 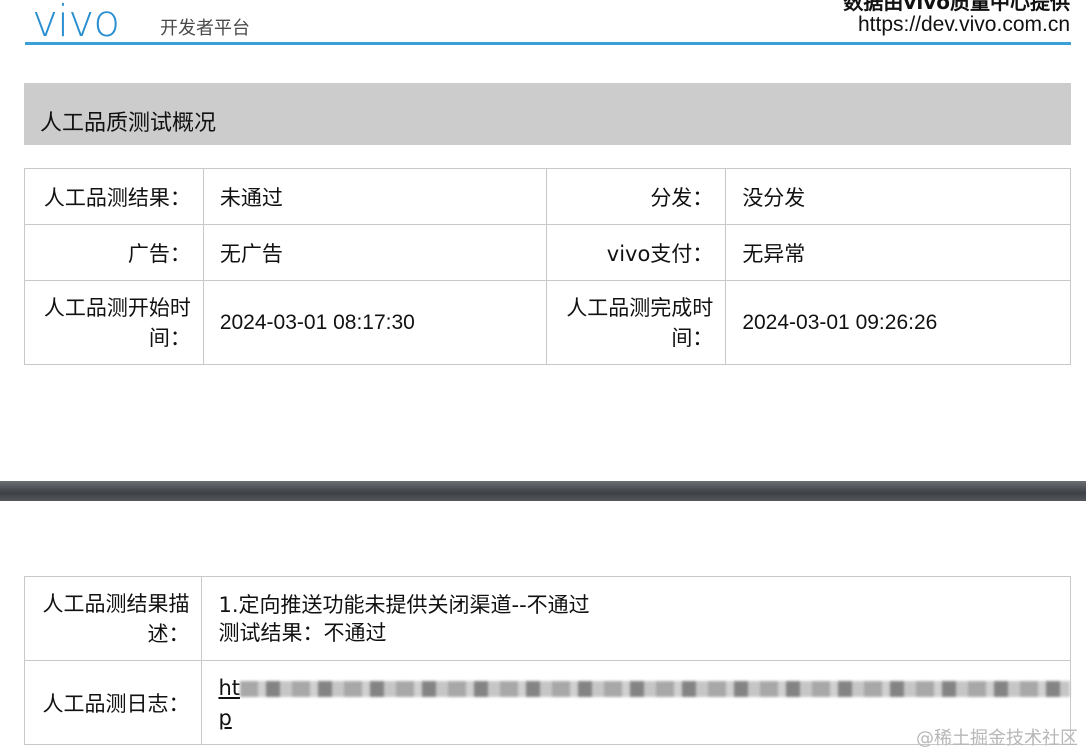 I want to click on payment-label: vivo支付：, so click(x=636, y=252).